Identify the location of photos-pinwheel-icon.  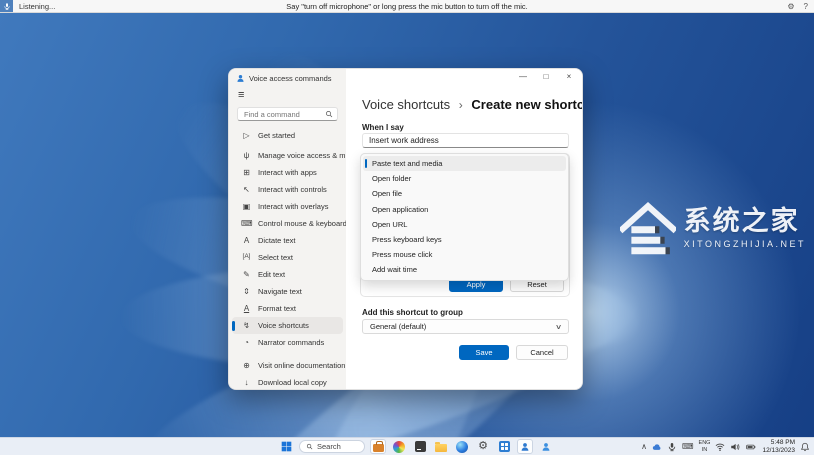
(399, 446).